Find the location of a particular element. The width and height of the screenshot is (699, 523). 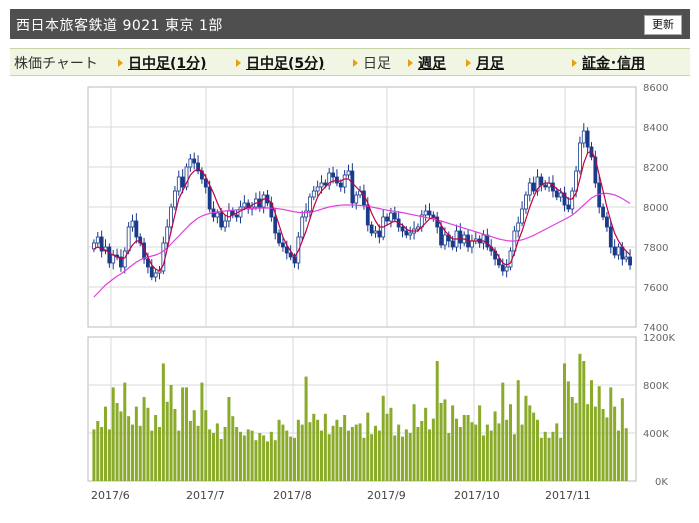

date-tick-label: 2017/7 is located at coordinates (205, 495).